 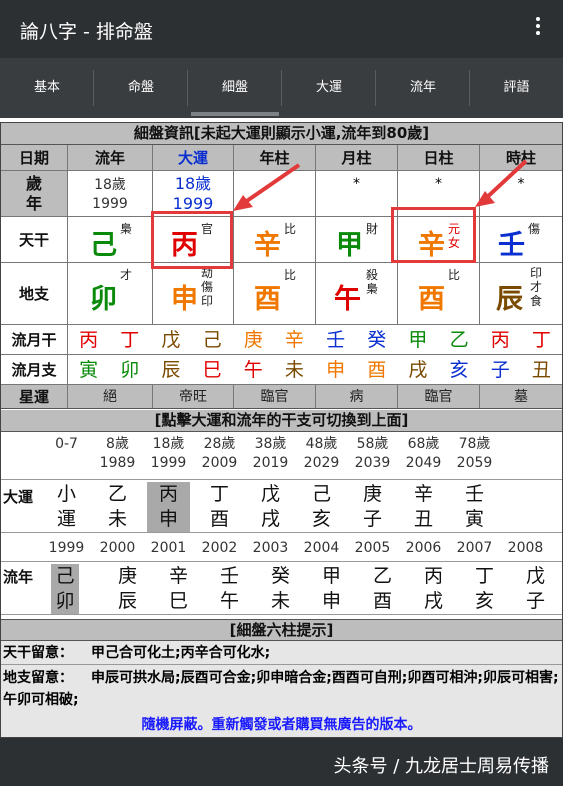 I want to click on month-stem: 戊, so click(x=171, y=340).